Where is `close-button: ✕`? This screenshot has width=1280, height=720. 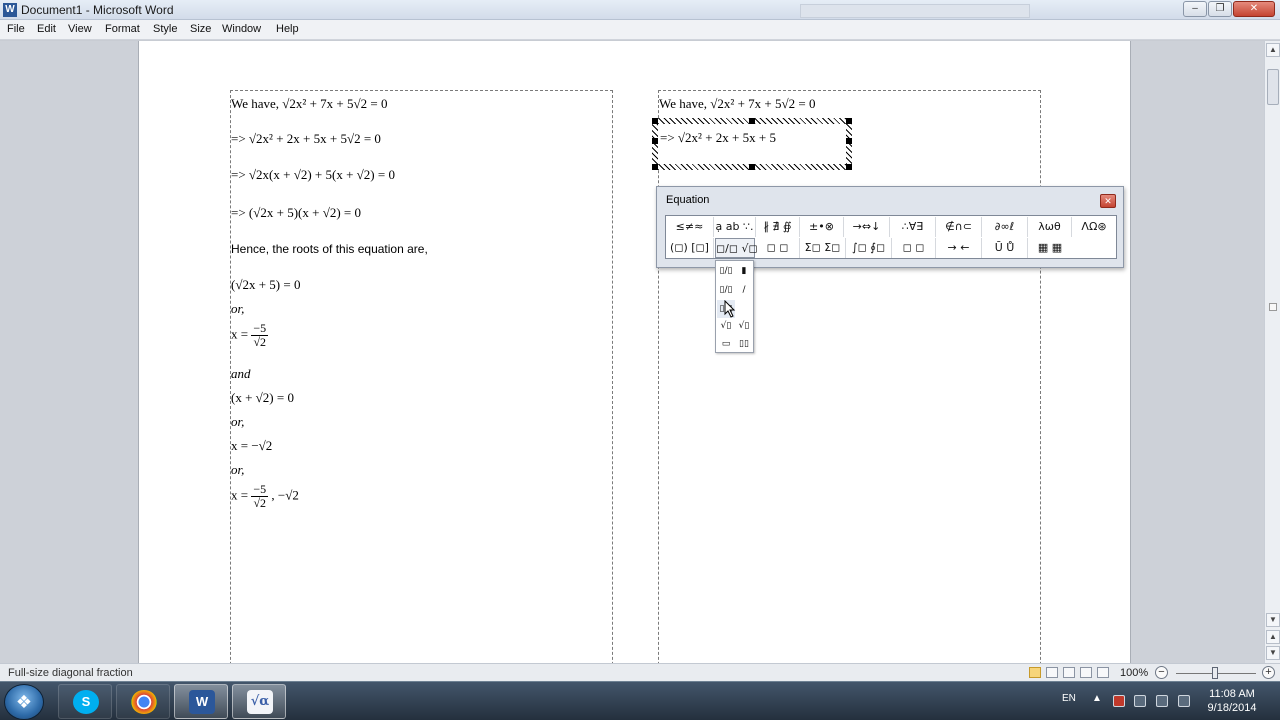 close-button: ✕ is located at coordinates (1254, 9).